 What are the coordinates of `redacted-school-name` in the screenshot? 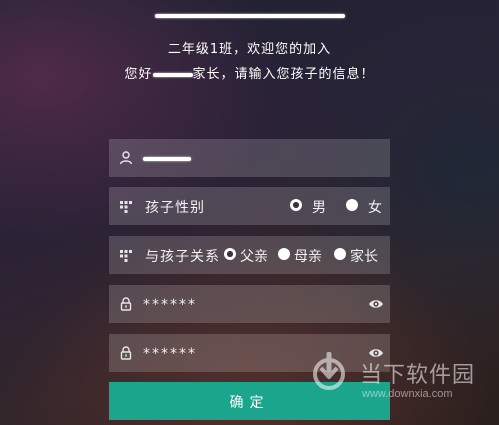 It's located at (249, 15).